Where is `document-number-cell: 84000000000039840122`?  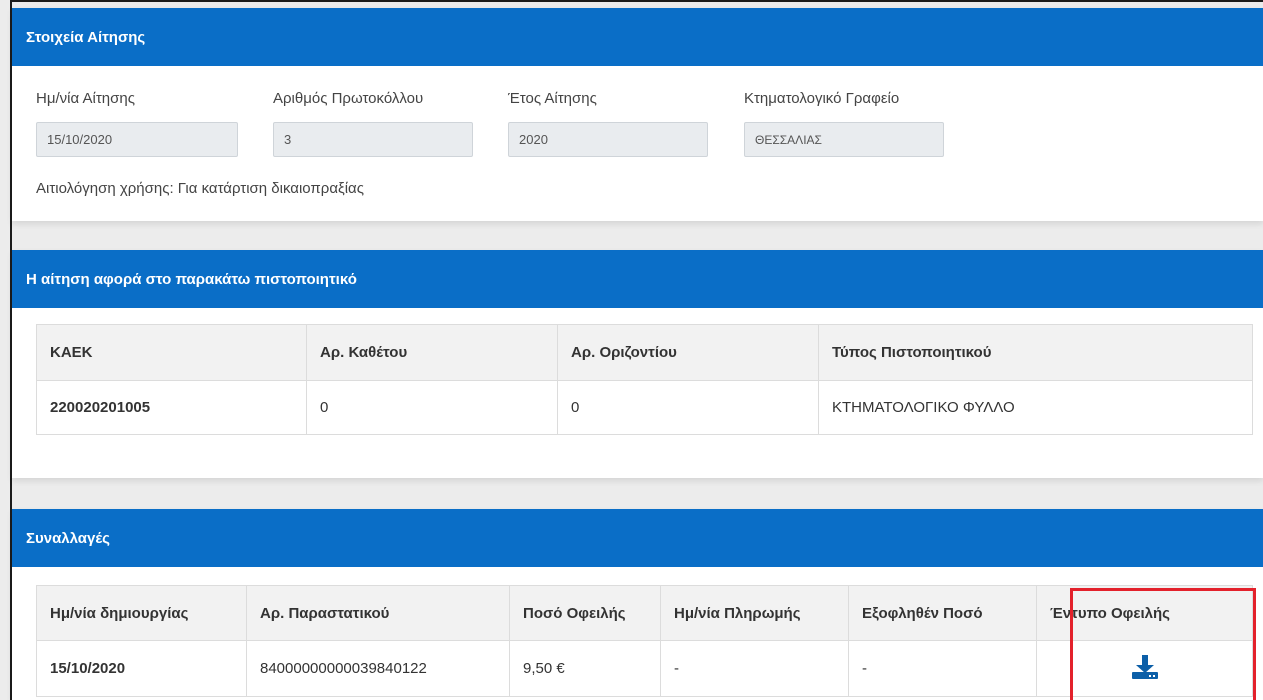 document-number-cell: 84000000000039840122 is located at coordinates (378, 668).